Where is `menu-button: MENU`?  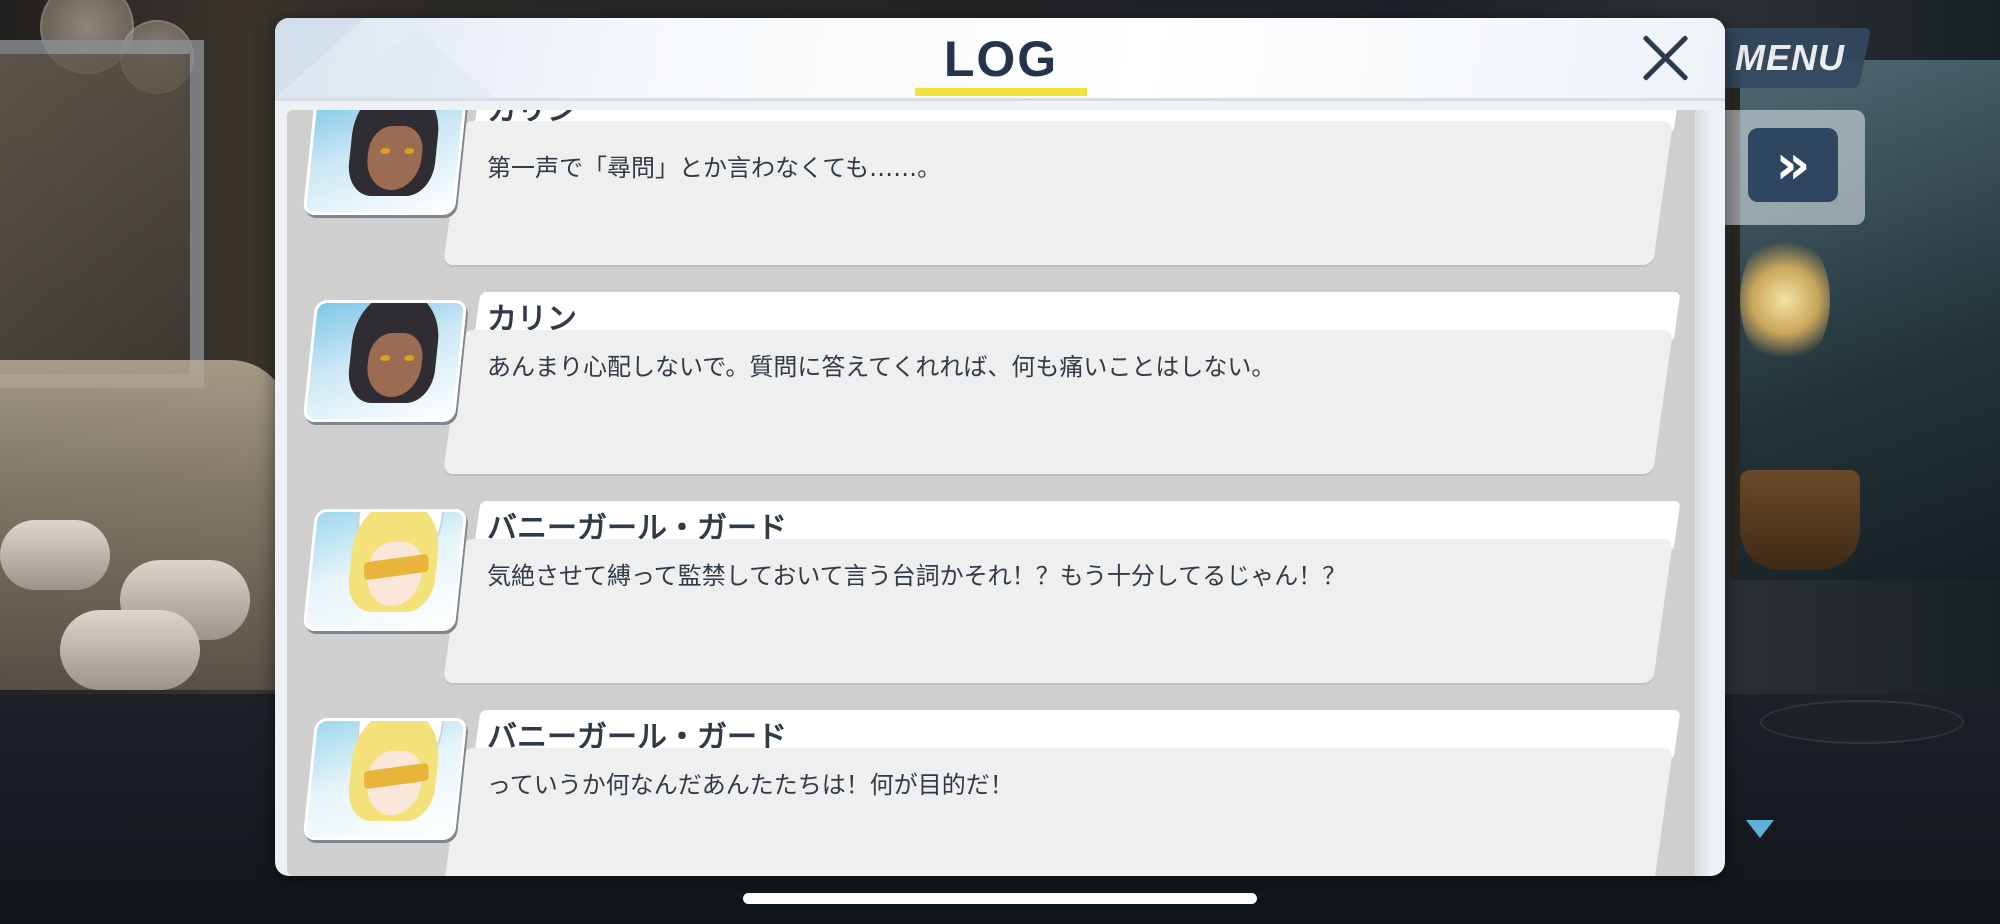
menu-button: MENU is located at coordinates (1790, 58).